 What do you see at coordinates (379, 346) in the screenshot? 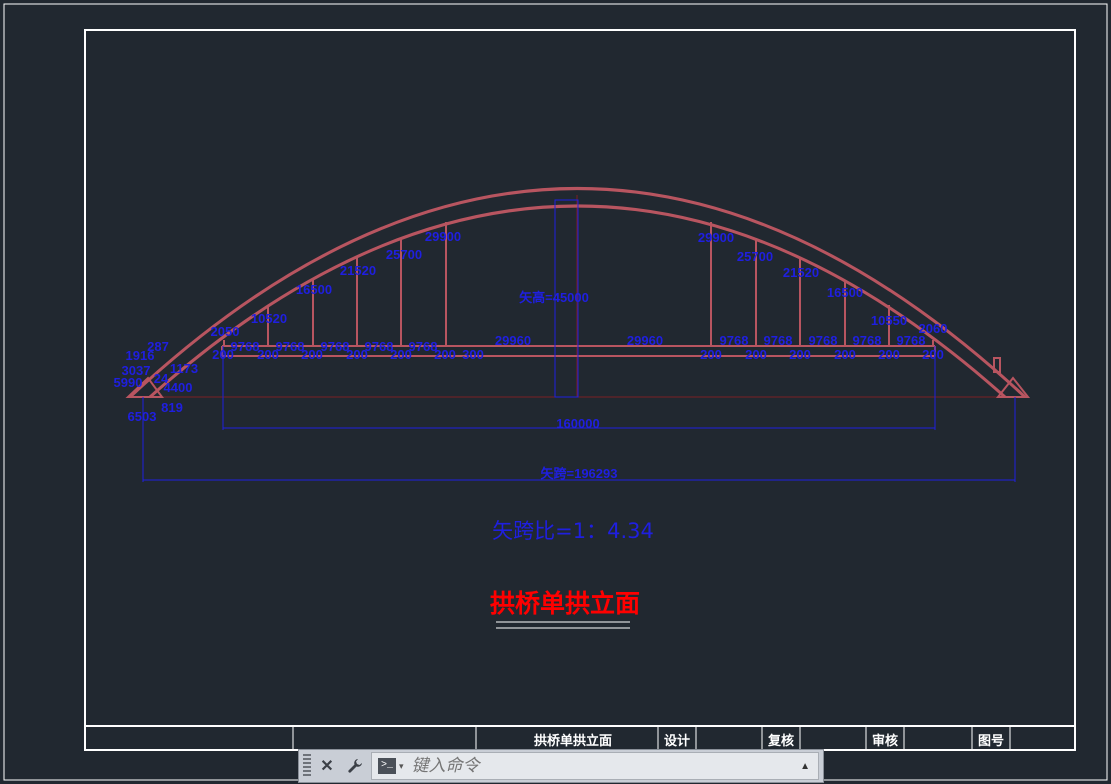
I see `spacing-left-4: 9768` at bounding box center [379, 346].